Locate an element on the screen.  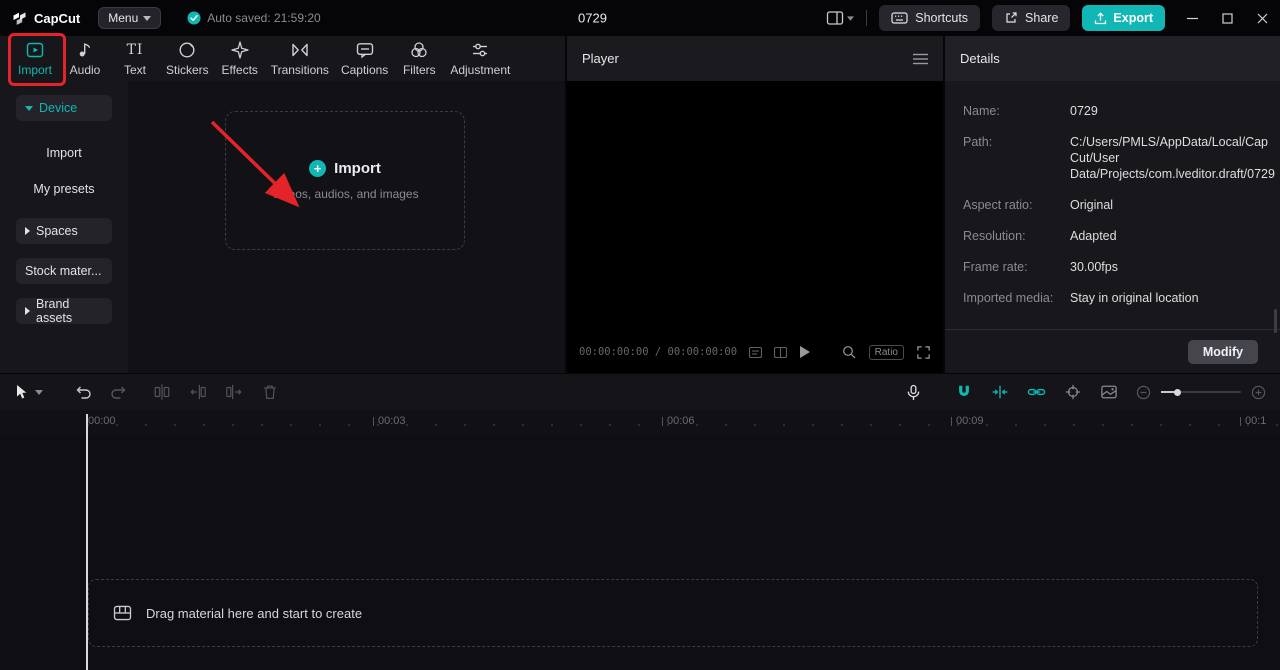
sidebar-item-brand-assets: Brand assets is located at coordinates (64, 311).